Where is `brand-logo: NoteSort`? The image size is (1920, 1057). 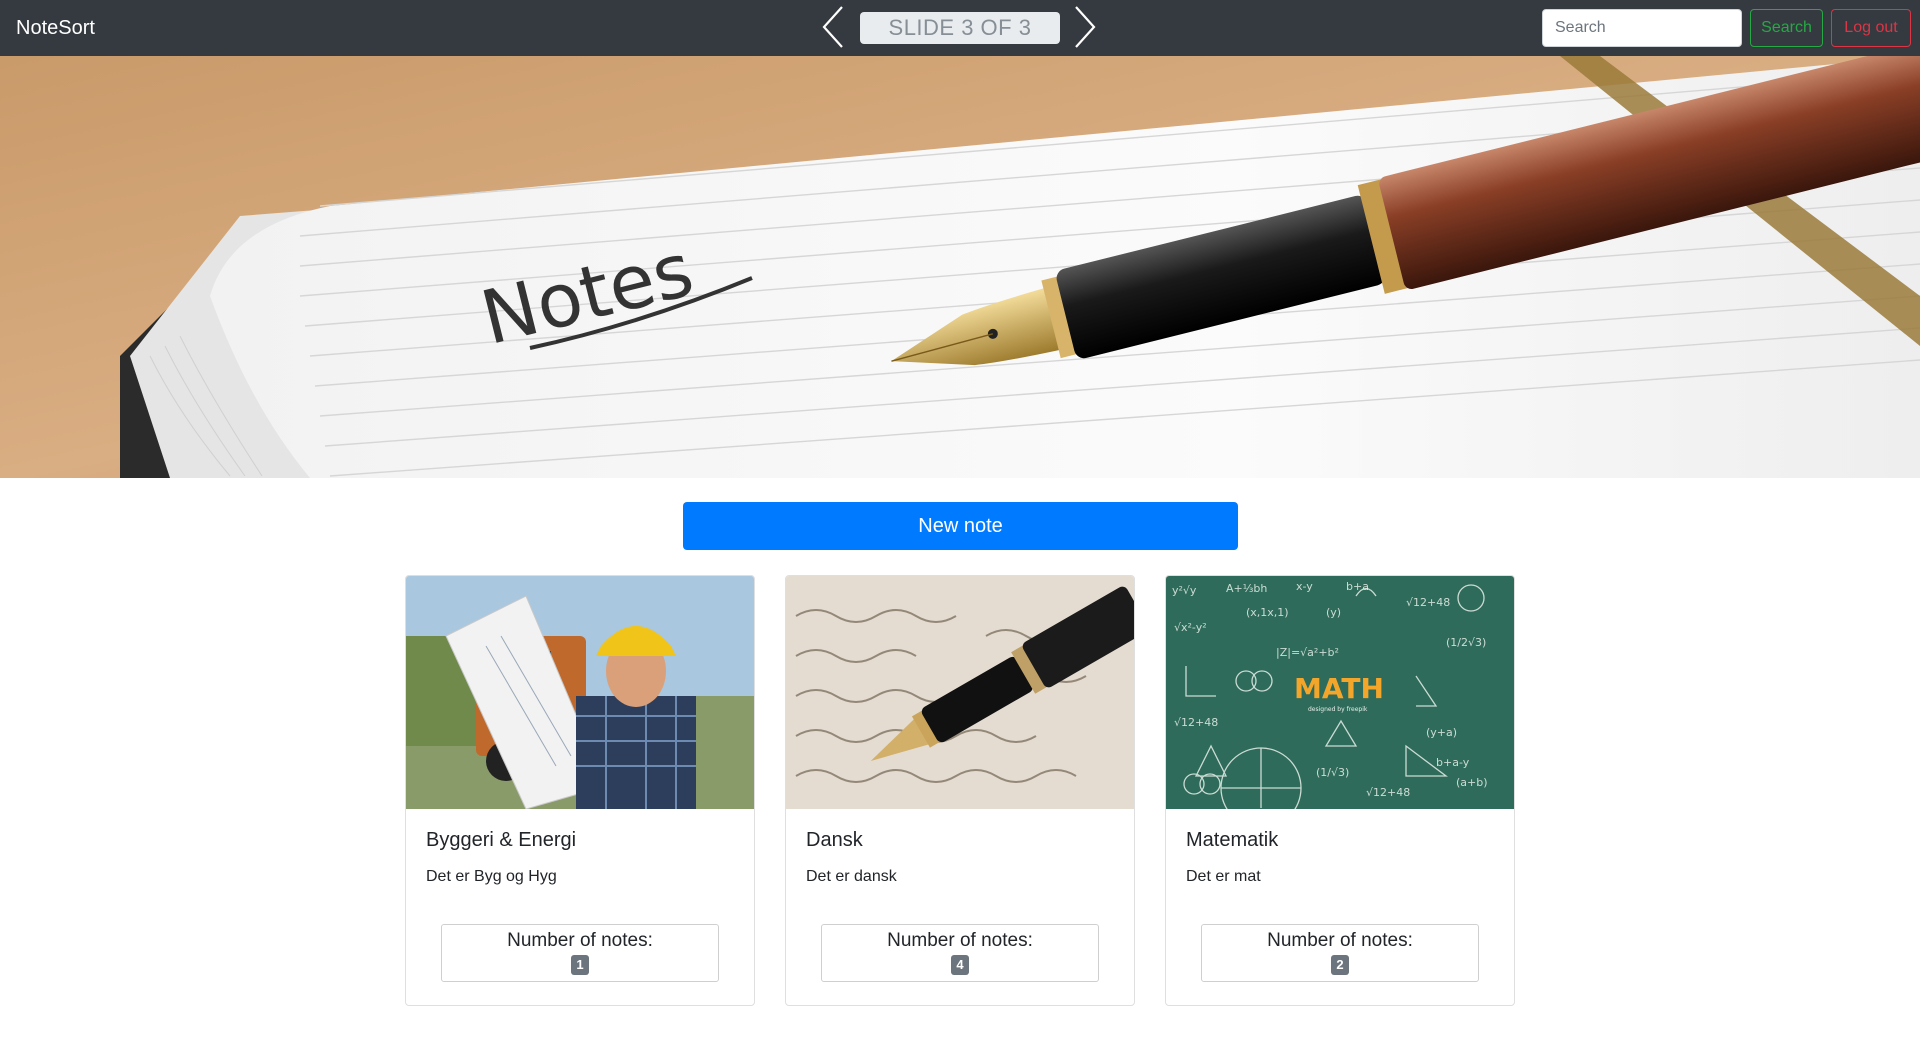
brand-logo: NoteSort is located at coordinates (55, 28).